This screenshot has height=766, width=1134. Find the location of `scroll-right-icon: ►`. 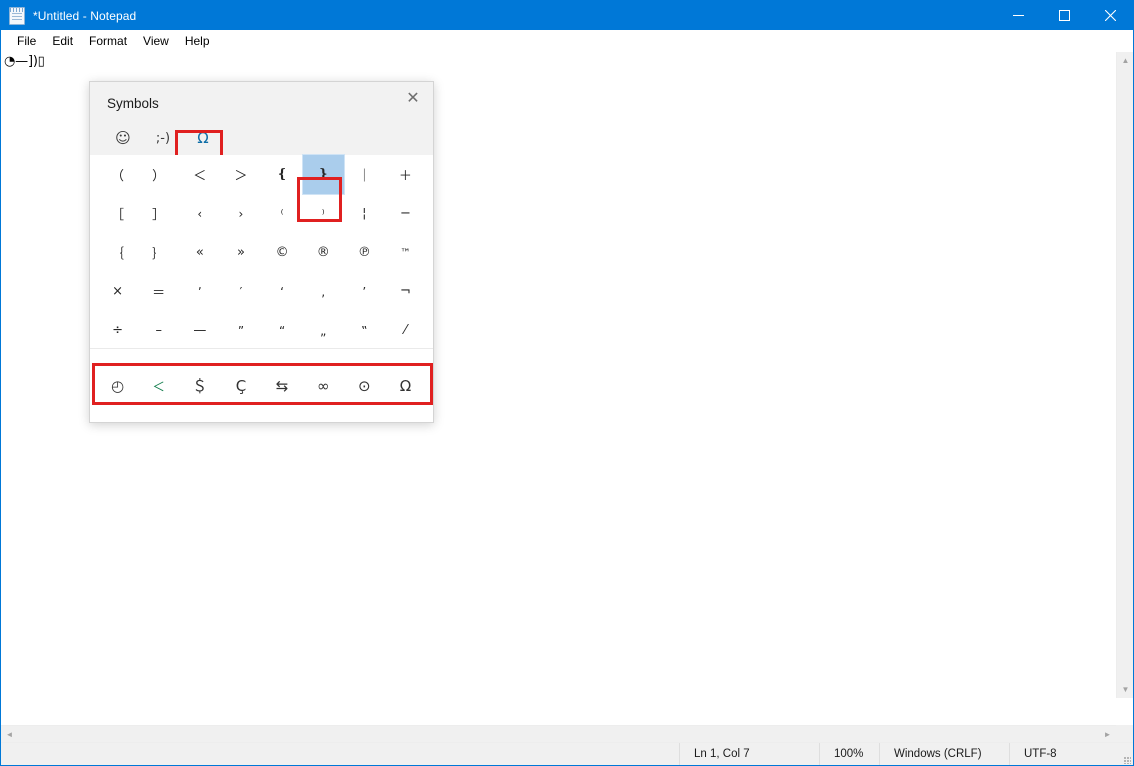

scroll-right-icon: ► is located at coordinates (1107, 734).